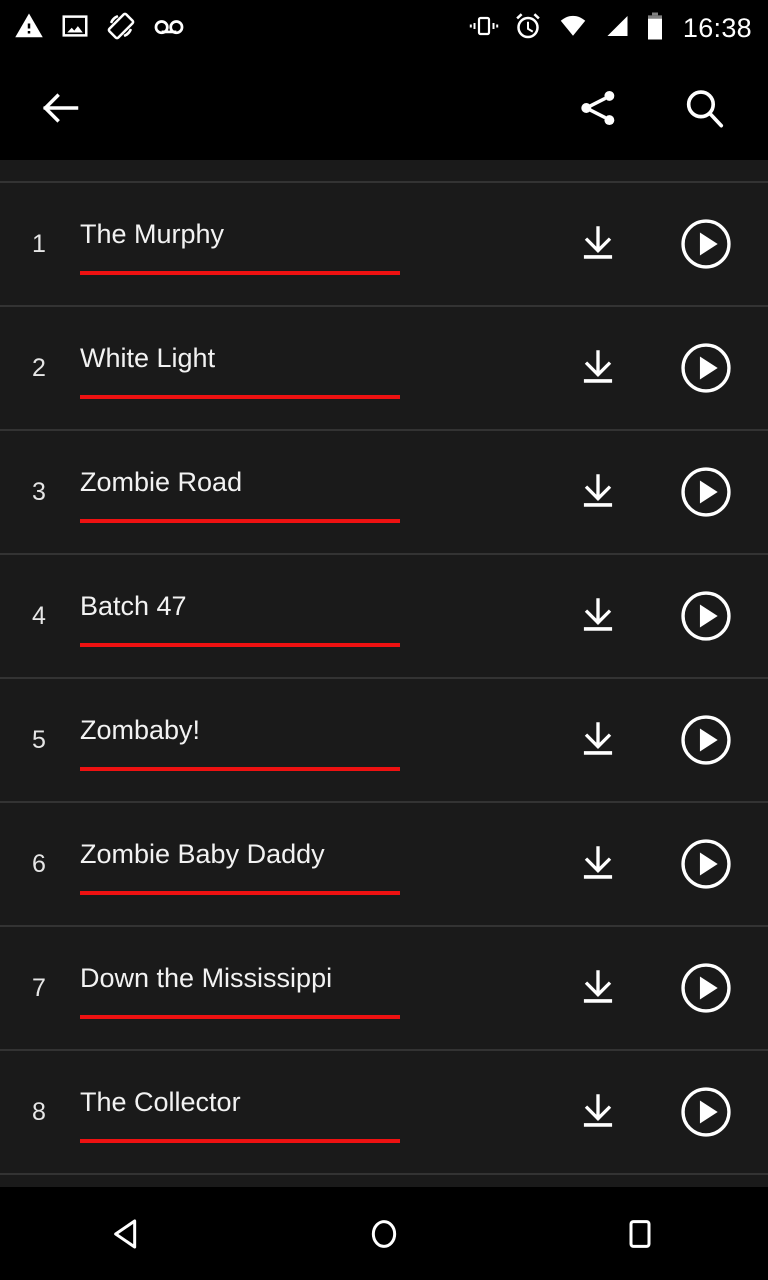 The image size is (768, 1280). What do you see at coordinates (384, 28) in the screenshot?
I see `status-bar: 16:38` at bounding box center [384, 28].